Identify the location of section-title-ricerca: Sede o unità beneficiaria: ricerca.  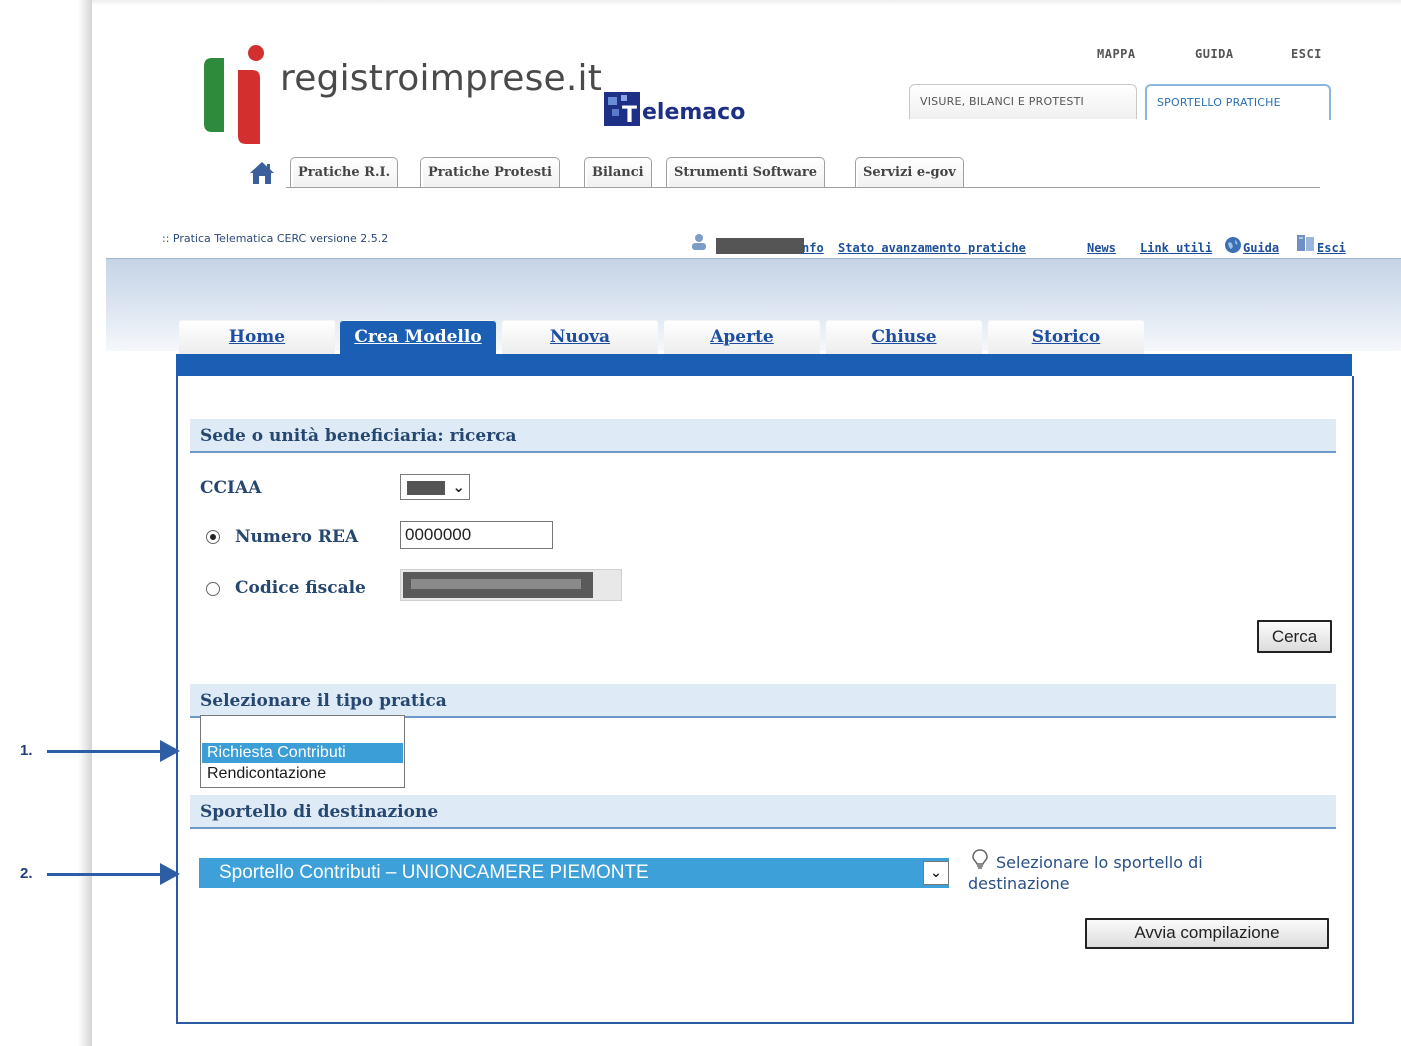
(763, 436).